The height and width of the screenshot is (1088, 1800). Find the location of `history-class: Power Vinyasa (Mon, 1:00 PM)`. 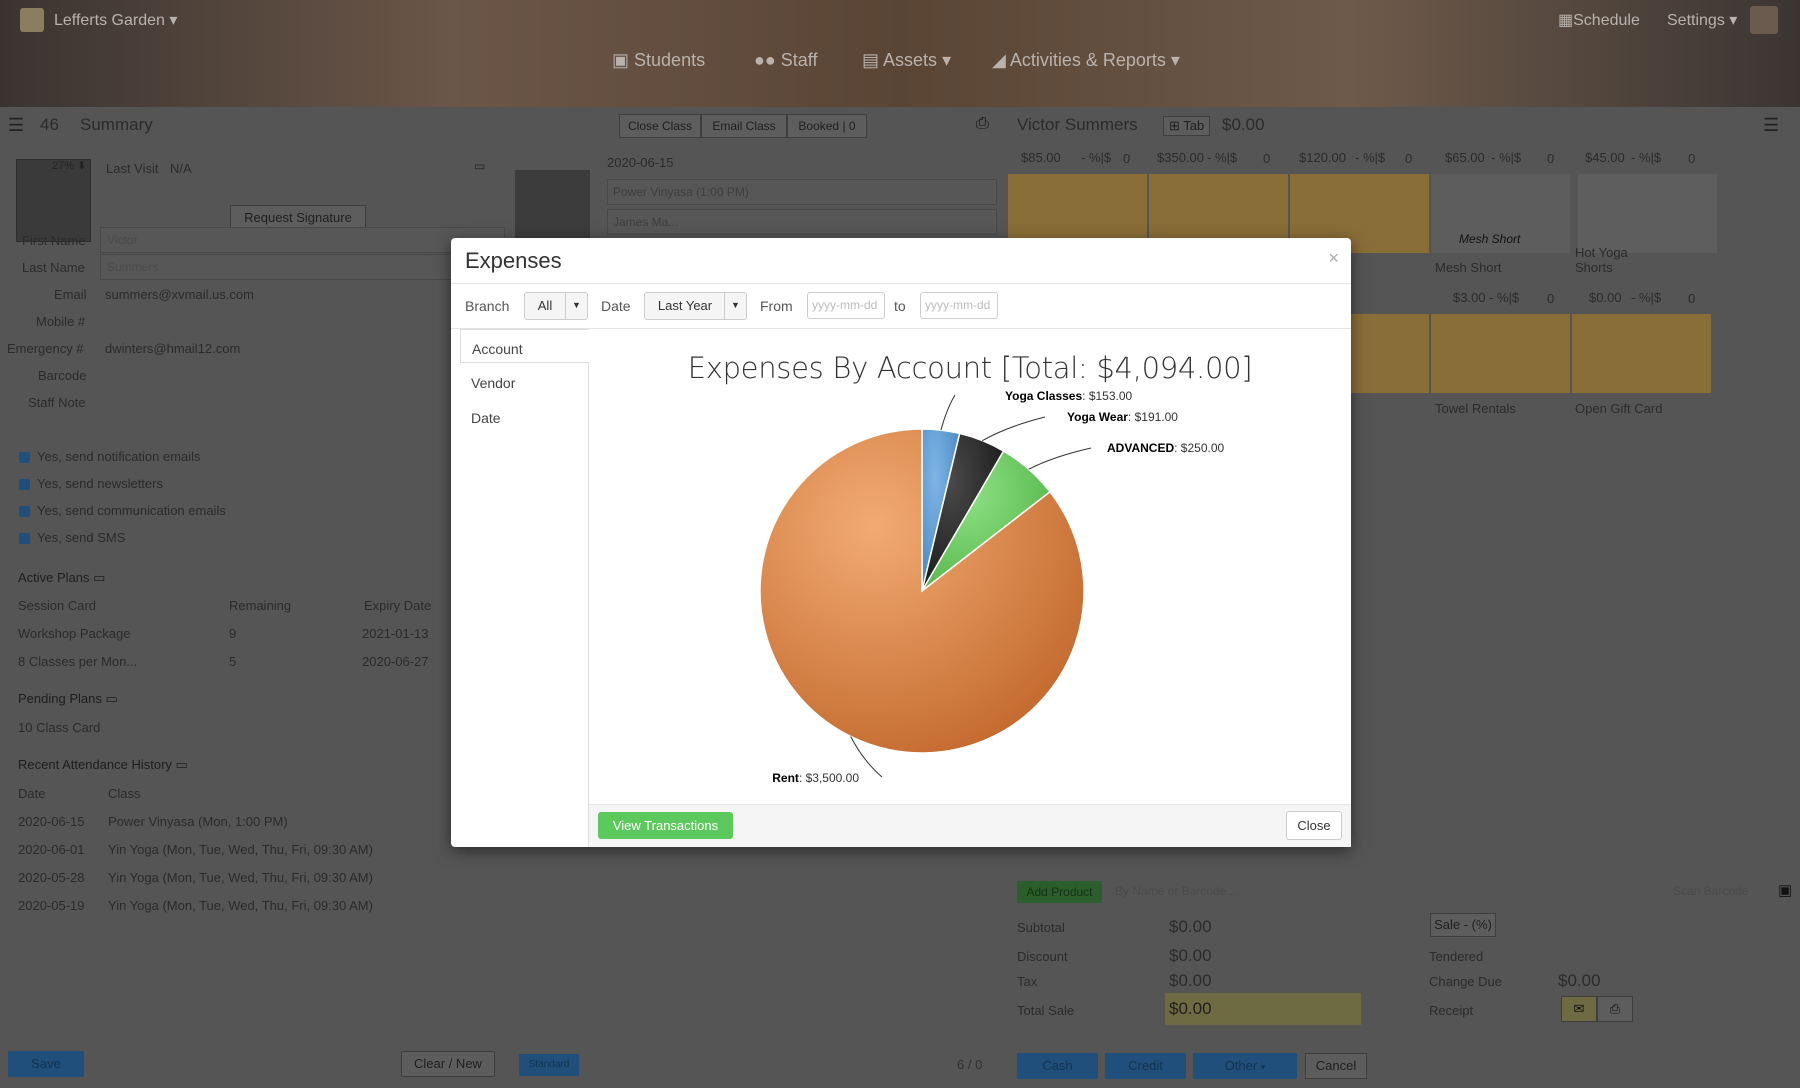

history-class: Power Vinyasa (Mon, 1:00 PM) is located at coordinates (198, 821).